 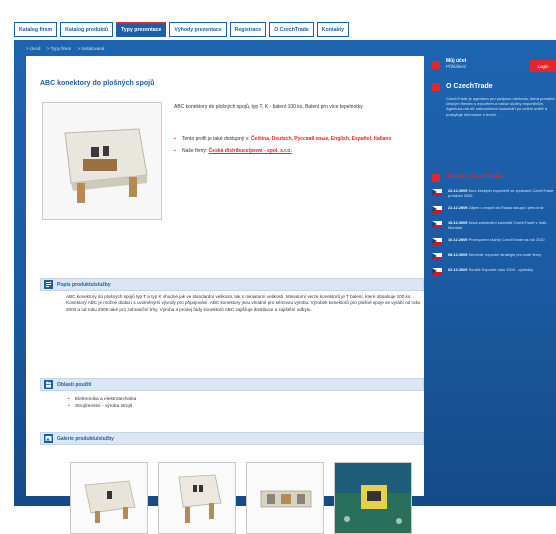 What do you see at coordinates (250, 151) in the screenshot?
I see `company-link: Česká distribuce/pewe - spol. s.r.o.` at bounding box center [250, 151].